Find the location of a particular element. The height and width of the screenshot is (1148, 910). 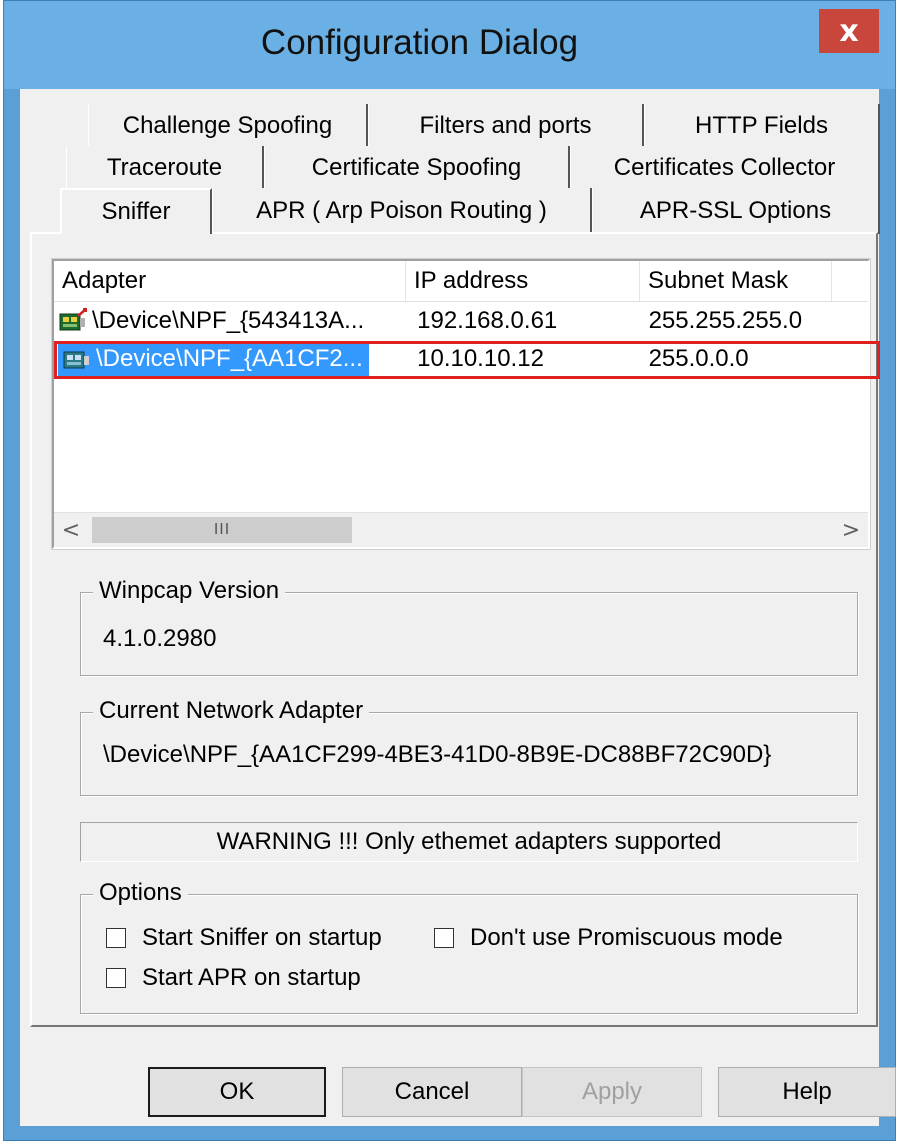

scroll-track: III is located at coordinates (461, 530).